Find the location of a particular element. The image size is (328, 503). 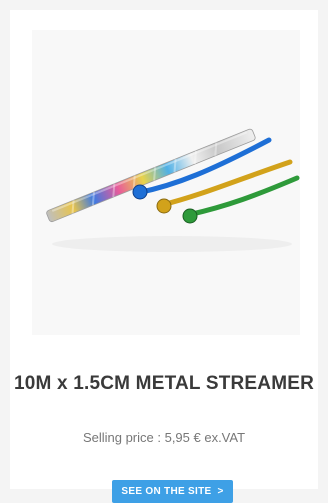

product-price: Selling price : 5,95 € ex.VAT is located at coordinates (164, 437).